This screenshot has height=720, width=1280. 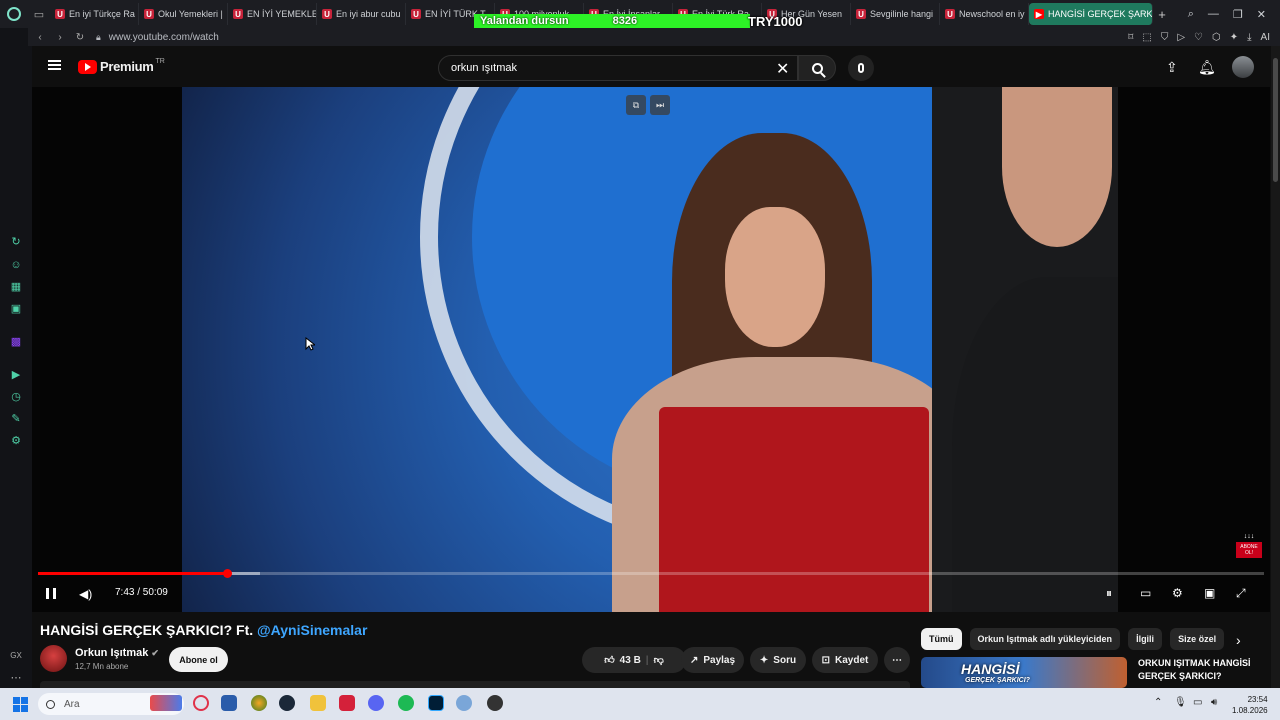 I want to click on bot-icon: ☺, so click(x=16, y=265).